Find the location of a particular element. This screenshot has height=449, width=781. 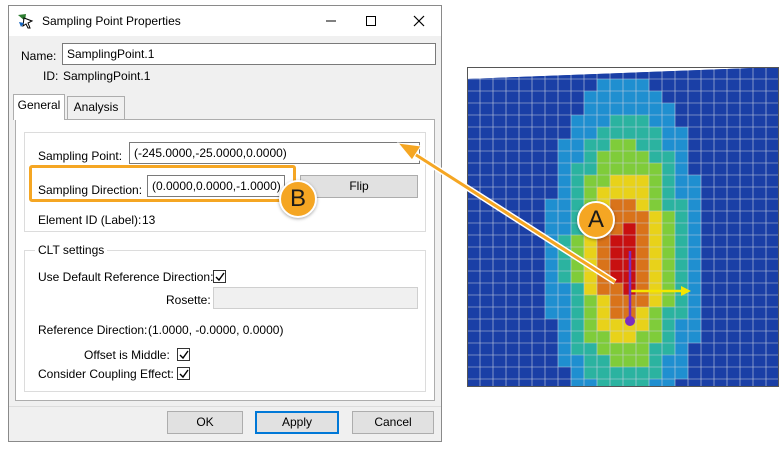

tab-general: General is located at coordinates (39, 107).